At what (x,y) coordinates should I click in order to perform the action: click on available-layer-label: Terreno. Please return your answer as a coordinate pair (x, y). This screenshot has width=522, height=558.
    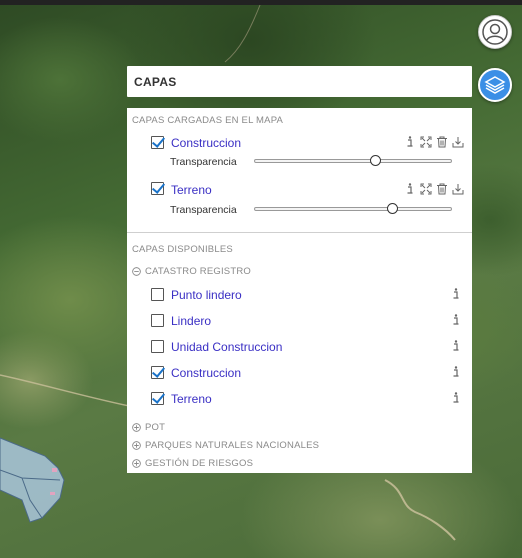
    Looking at the image, I should click on (191, 399).